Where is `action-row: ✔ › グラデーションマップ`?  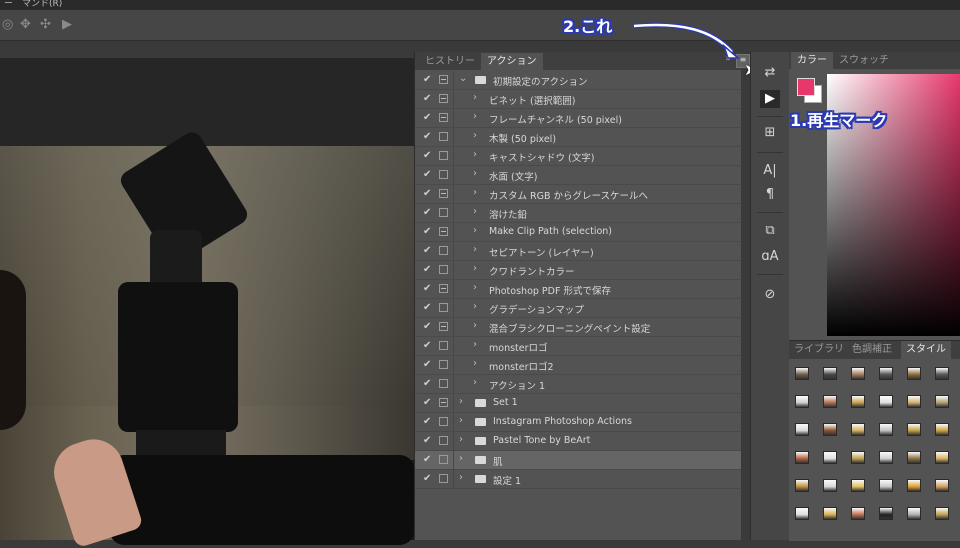 action-row: ✔ › グラデーションマップ is located at coordinates (578, 308).